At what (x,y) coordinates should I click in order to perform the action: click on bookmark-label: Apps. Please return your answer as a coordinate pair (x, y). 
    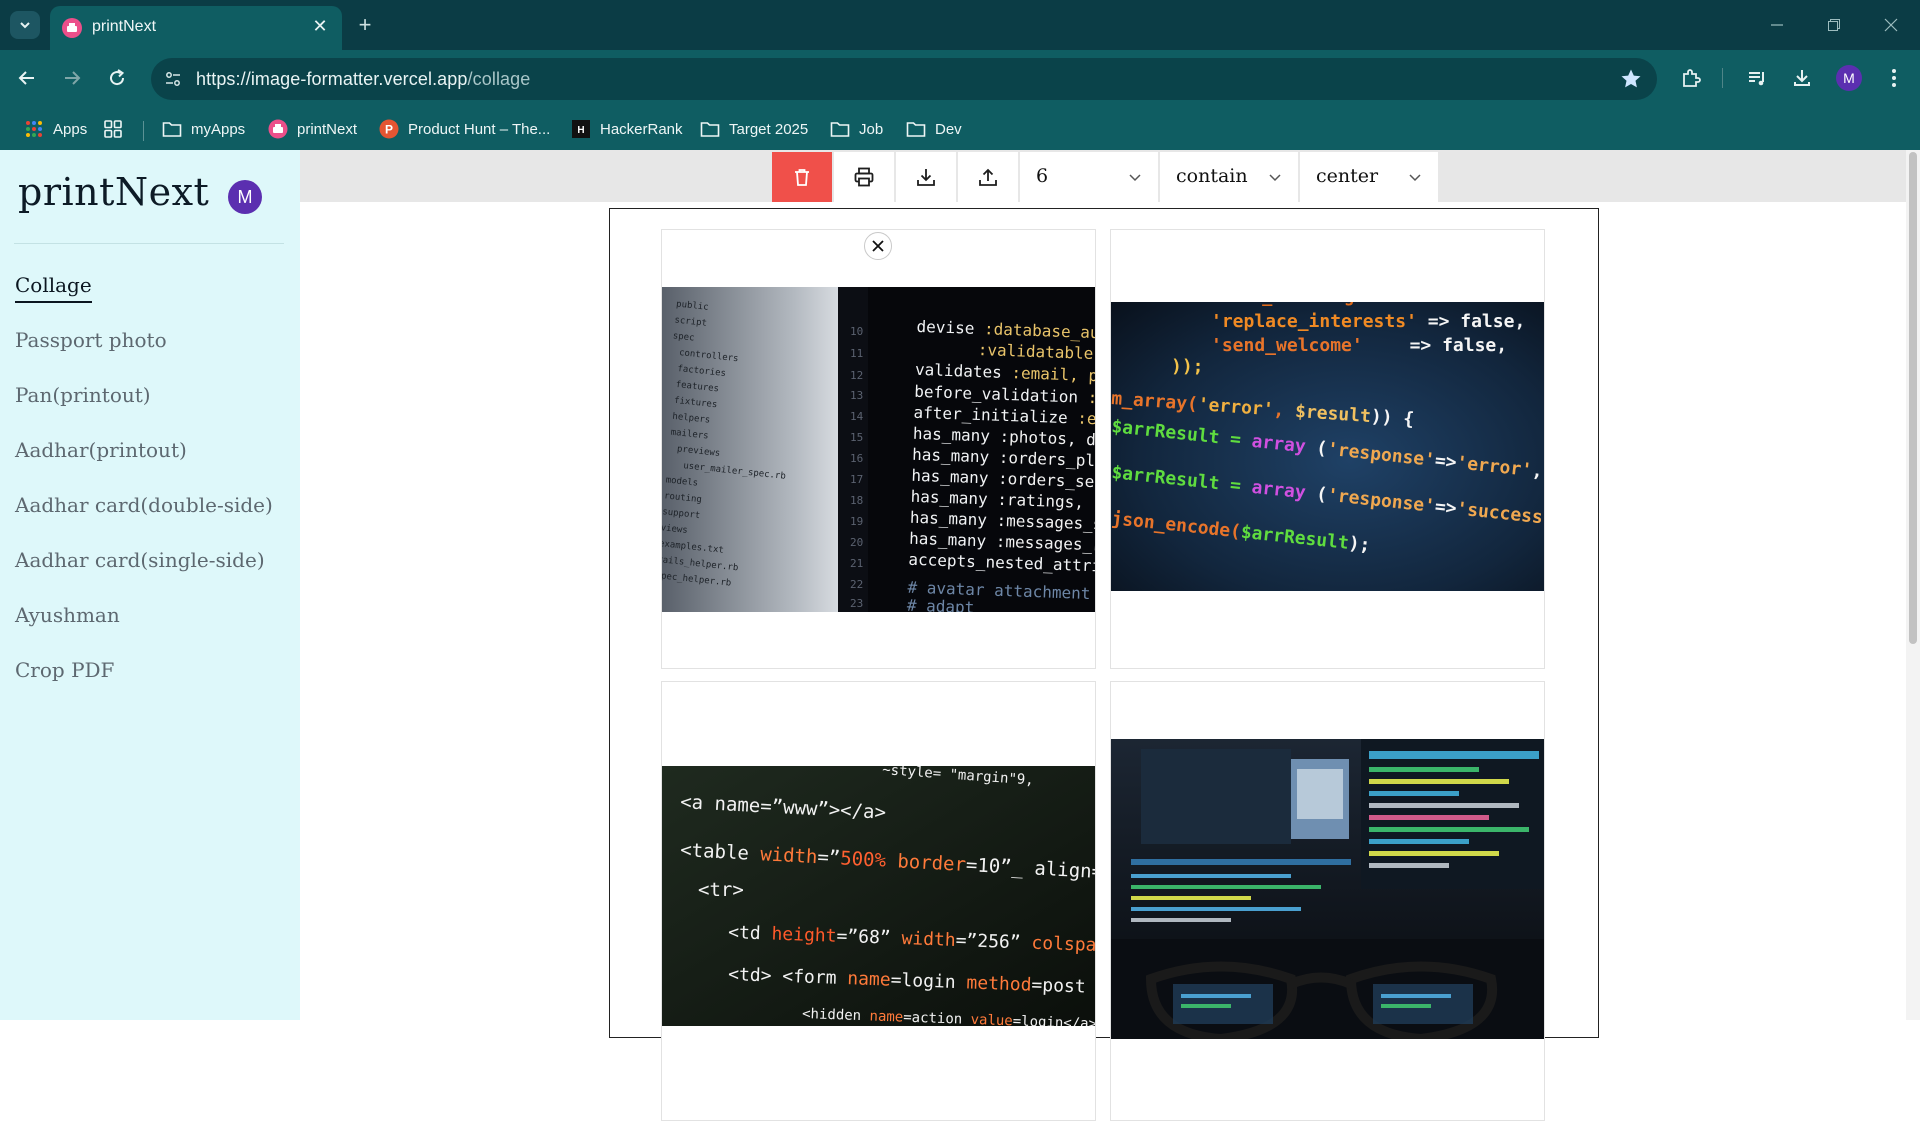
    Looking at the image, I should click on (70, 129).